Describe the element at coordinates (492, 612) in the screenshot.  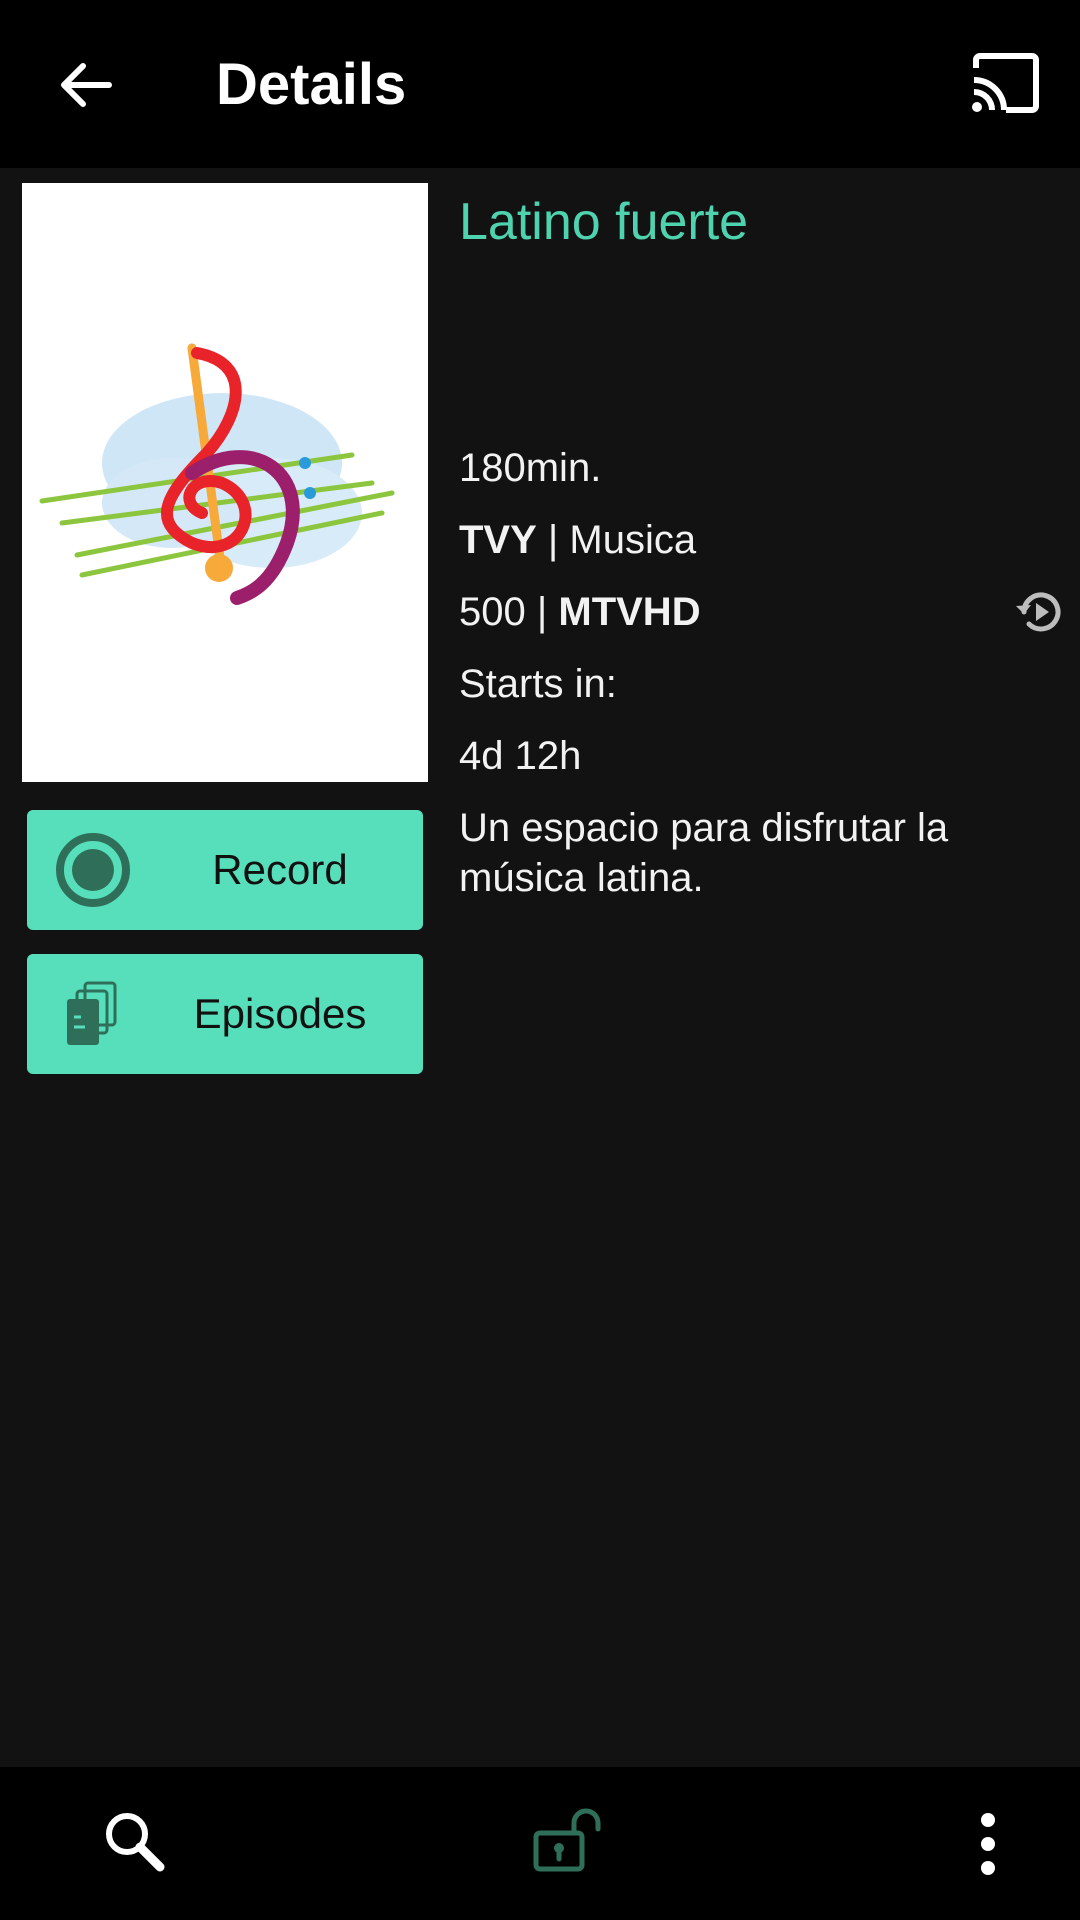
I see `channel-number: 500` at that location.